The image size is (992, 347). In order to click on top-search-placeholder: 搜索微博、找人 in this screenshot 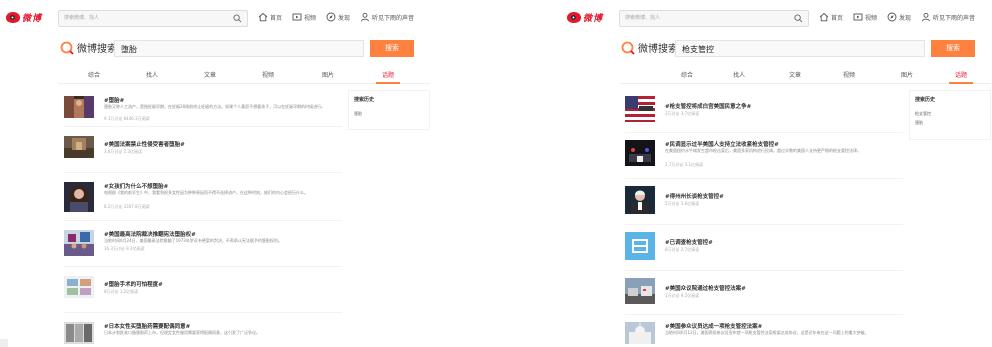, I will do `click(643, 18)`.